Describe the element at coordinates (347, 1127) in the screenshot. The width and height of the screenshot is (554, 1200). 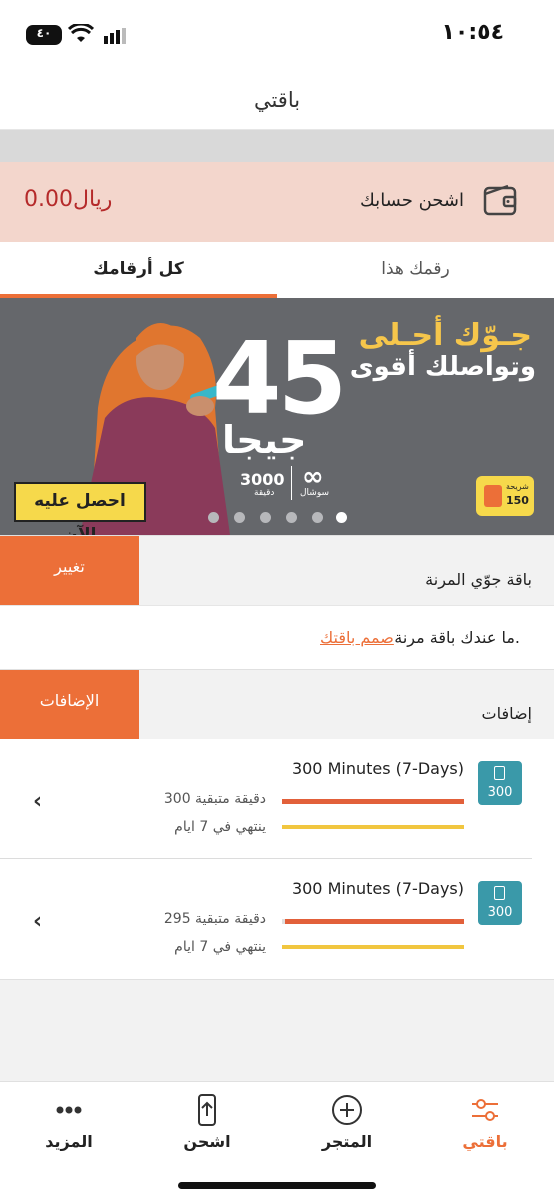
I see `nav-item-store: المتجر` at that location.